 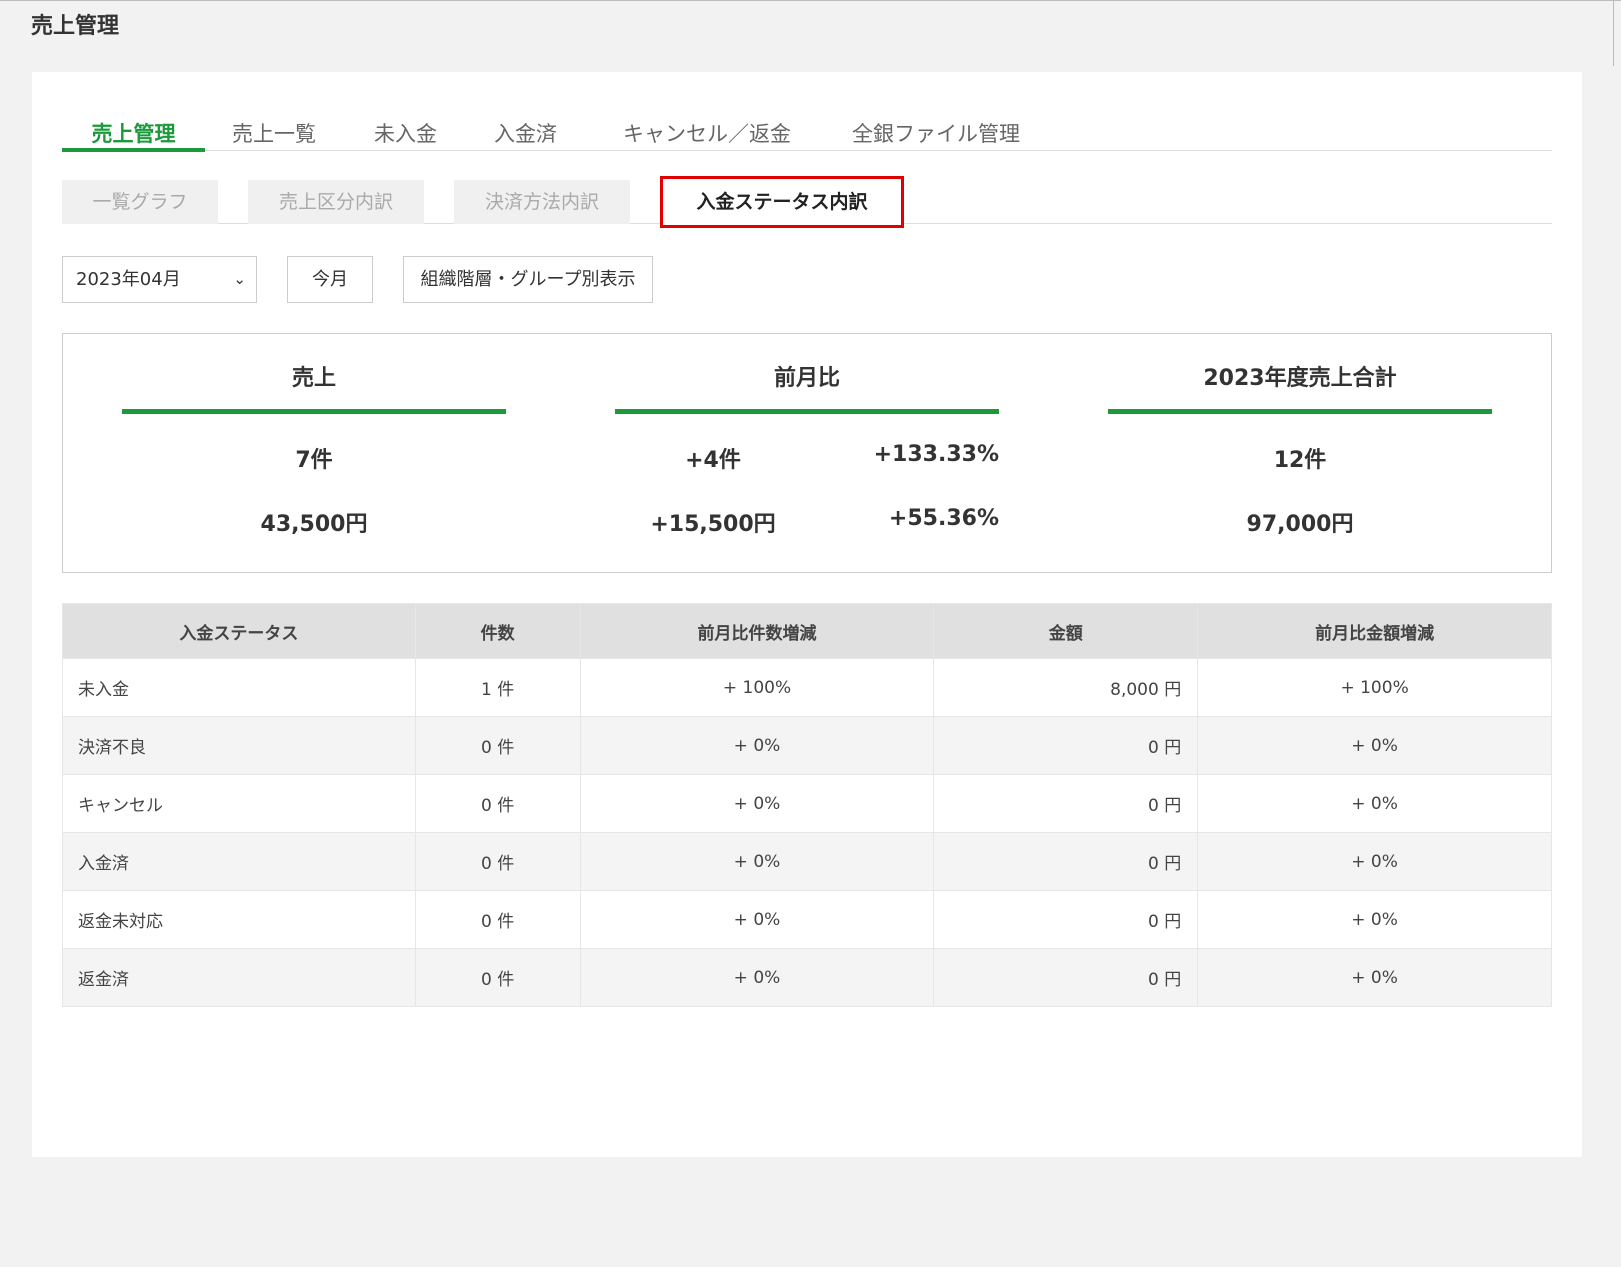 I want to click on summary-fiscal-count: 12件, so click(x=1300, y=460).